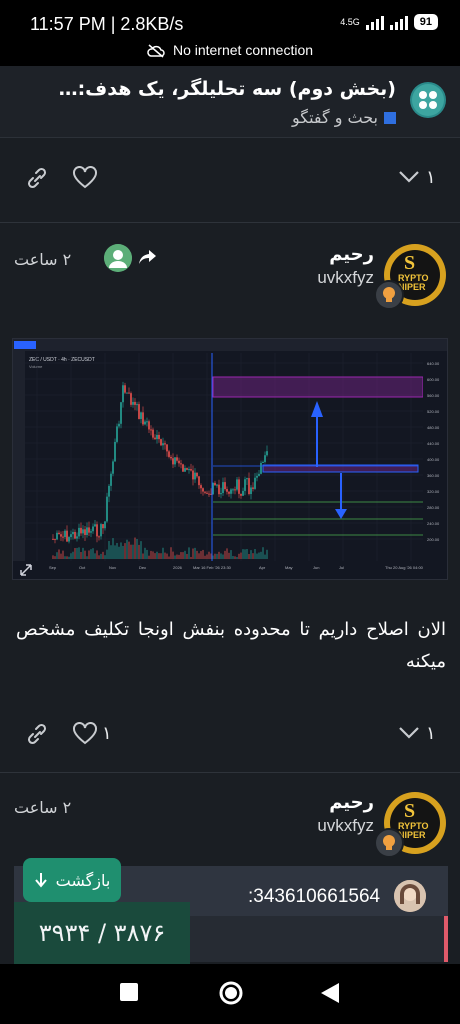  What do you see at coordinates (425, 22) in the screenshot?
I see `battery-icon: 91` at bounding box center [425, 22].